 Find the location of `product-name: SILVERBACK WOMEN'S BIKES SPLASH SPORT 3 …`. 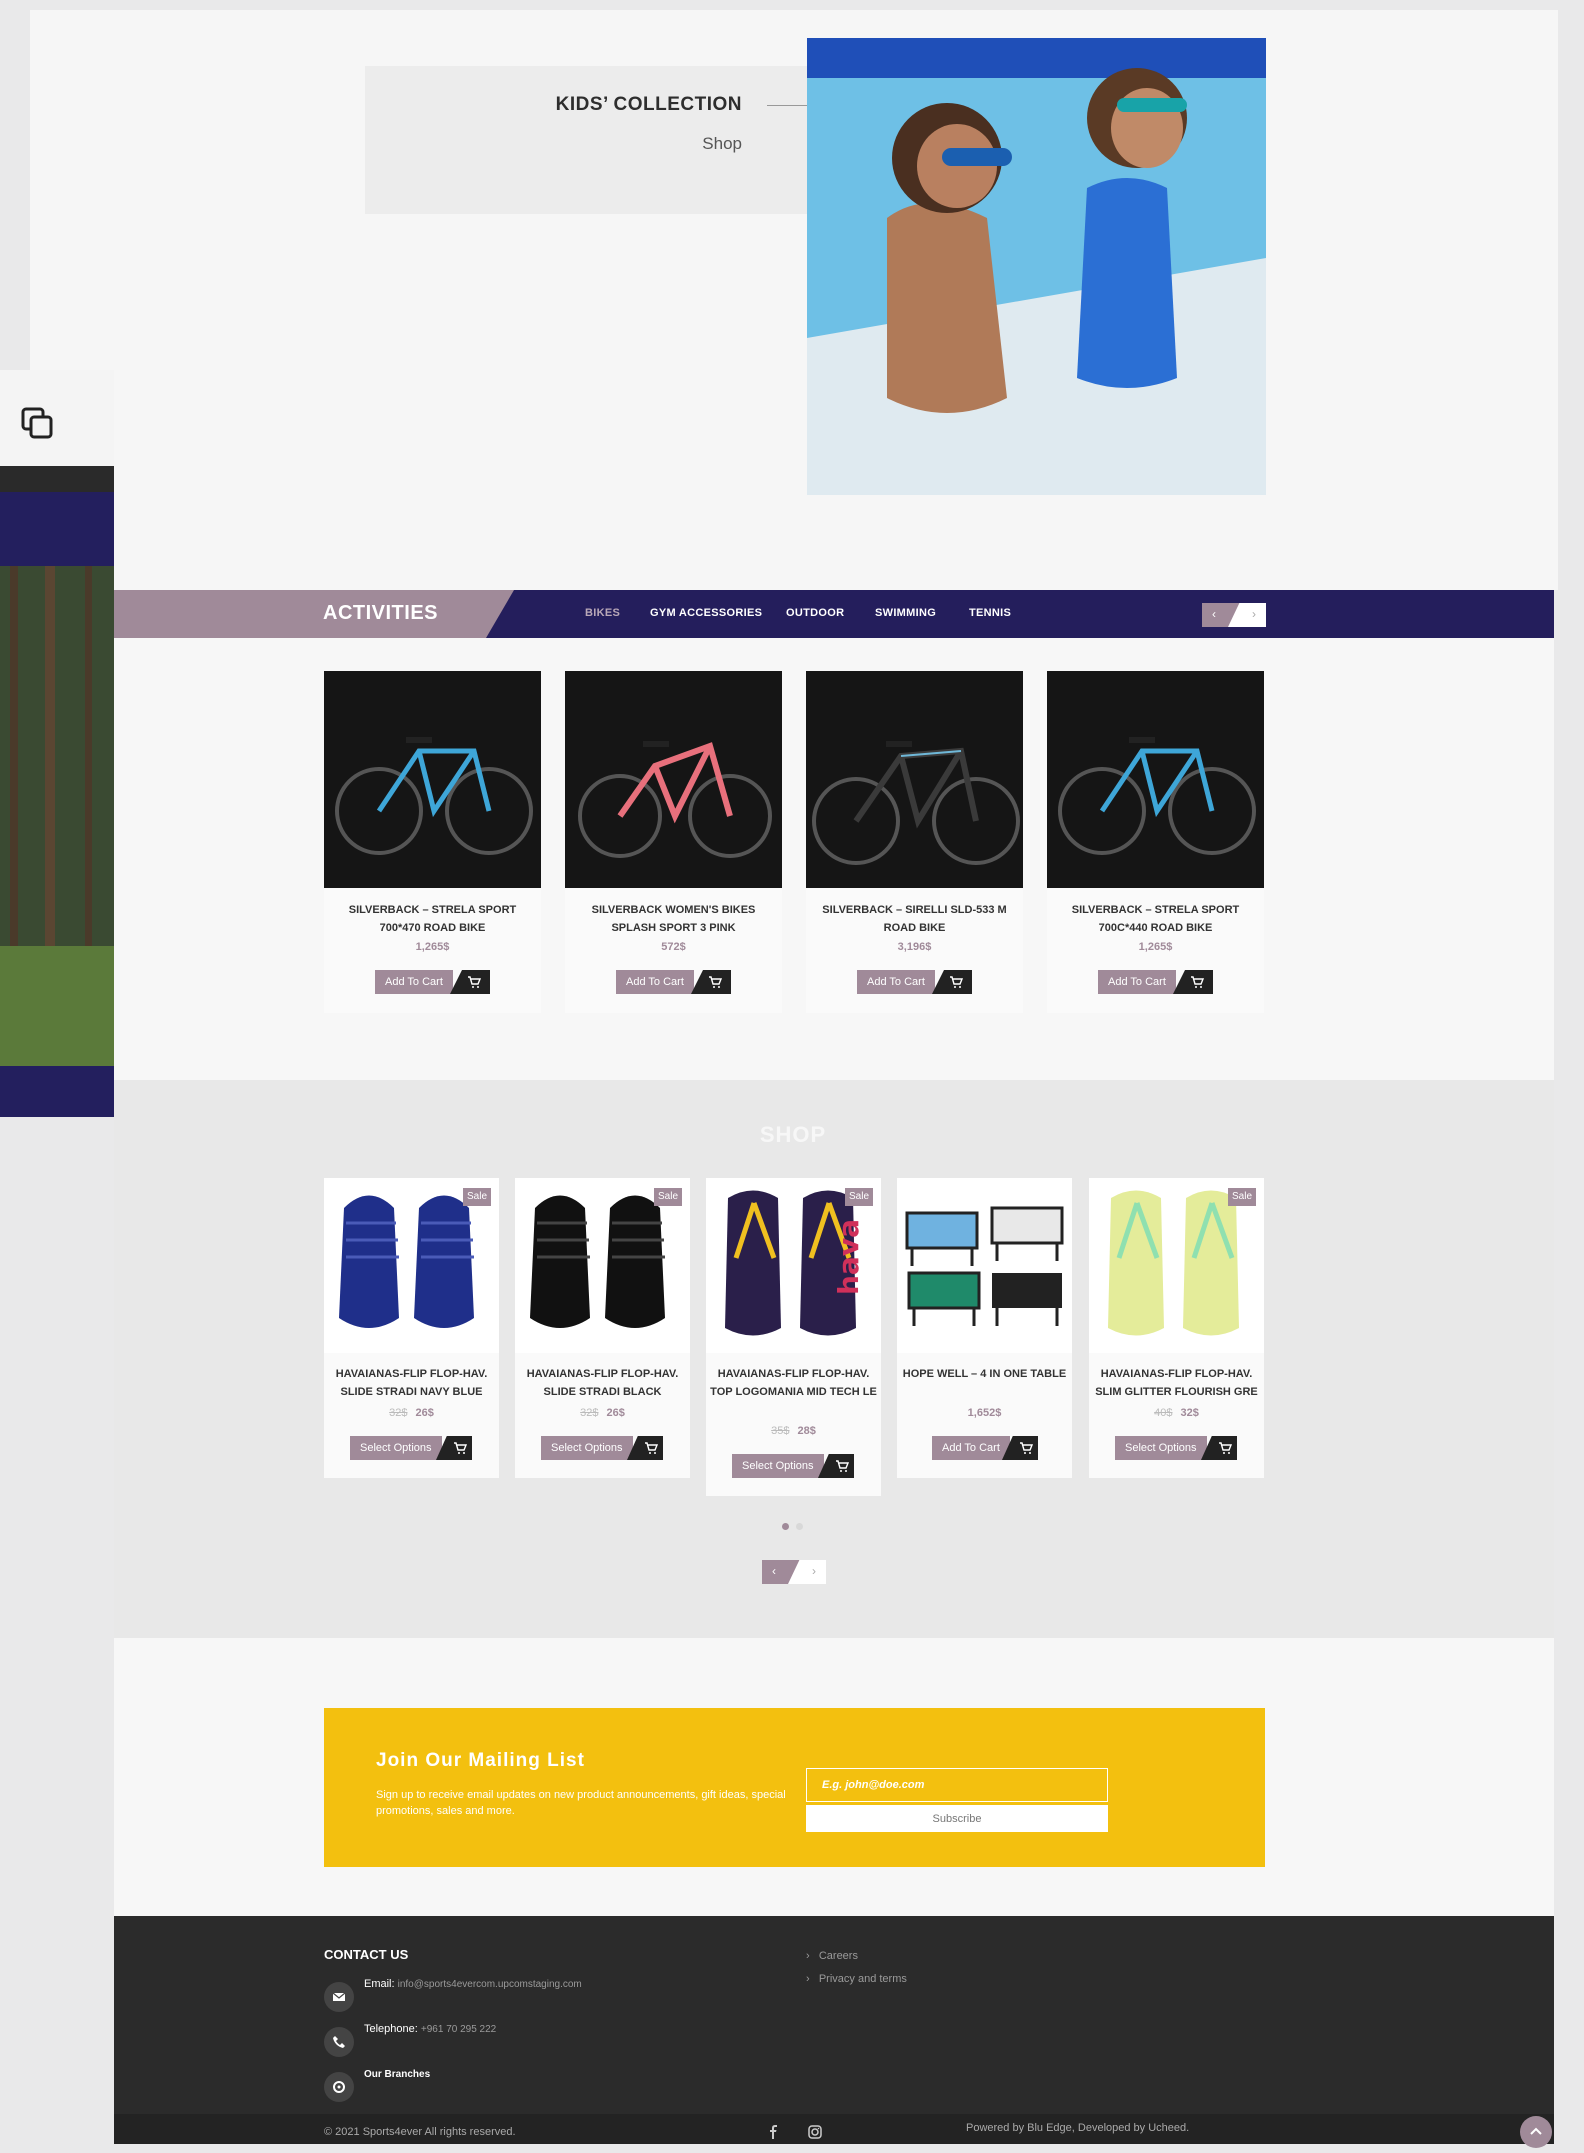

product-name: SILVERBACK WOMEN'S BIKES SPLASH SPORT 3 … is located at coordinates (673, 919).